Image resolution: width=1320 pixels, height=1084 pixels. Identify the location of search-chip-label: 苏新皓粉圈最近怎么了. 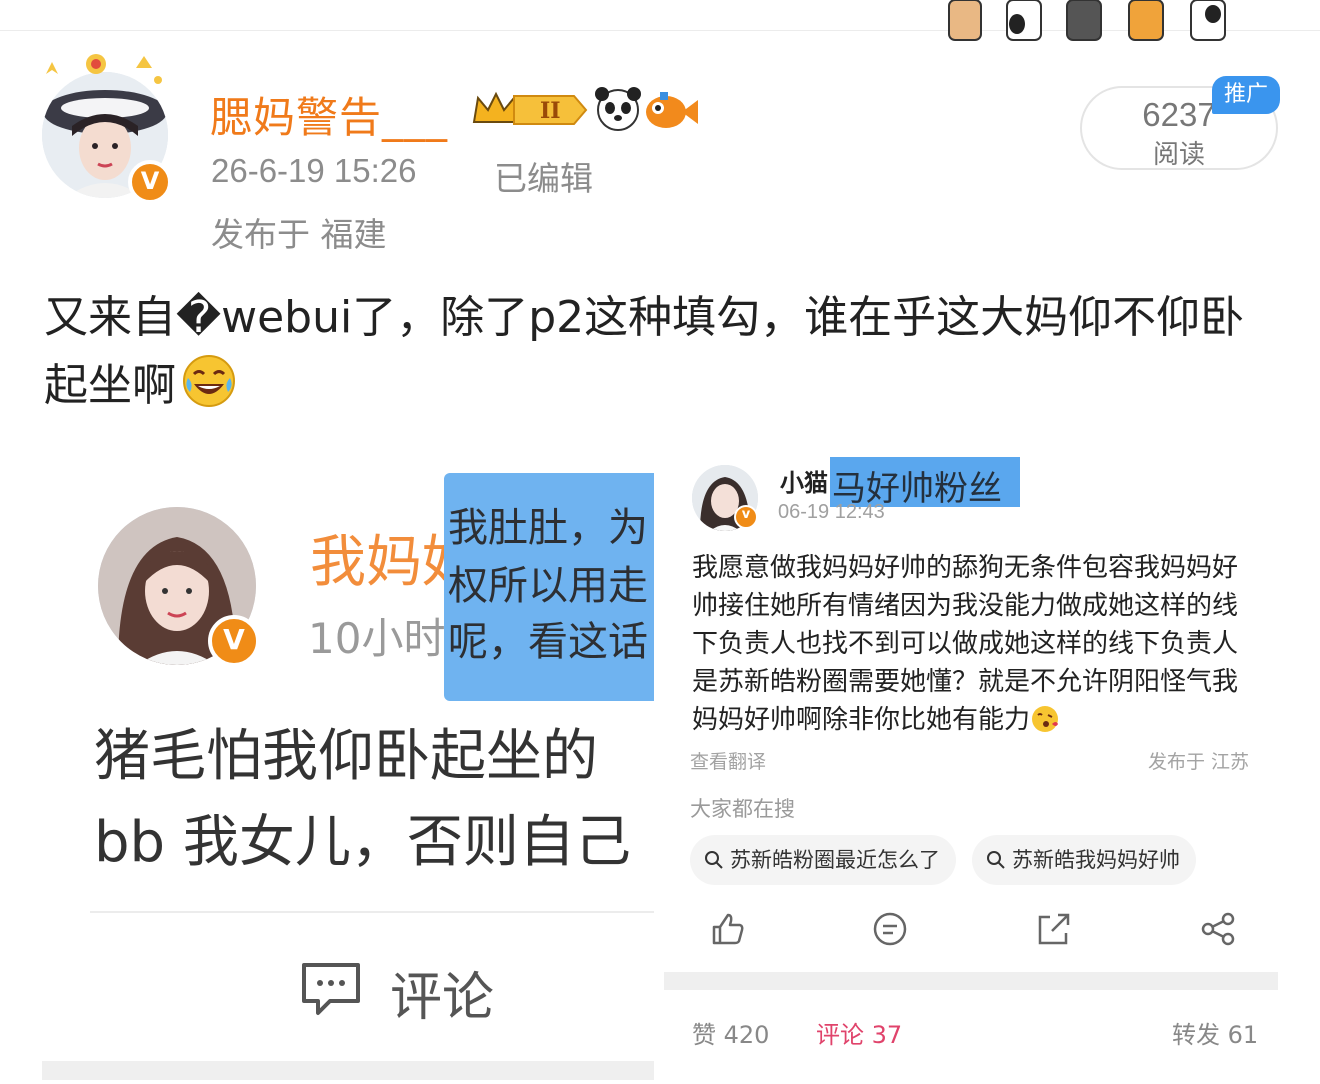
(835, 860).